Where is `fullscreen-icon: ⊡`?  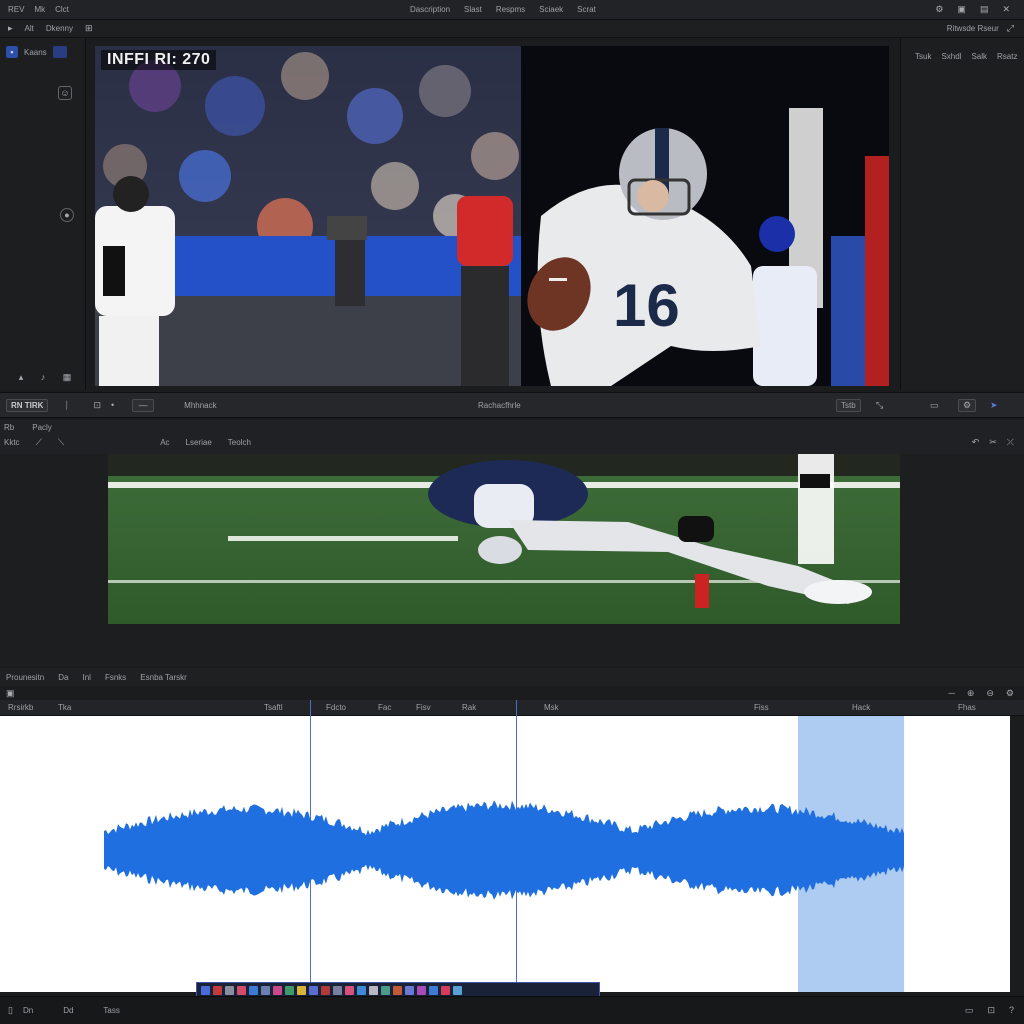
fullscreen-icon: ⊡ is located at coordinates (991, 1010).